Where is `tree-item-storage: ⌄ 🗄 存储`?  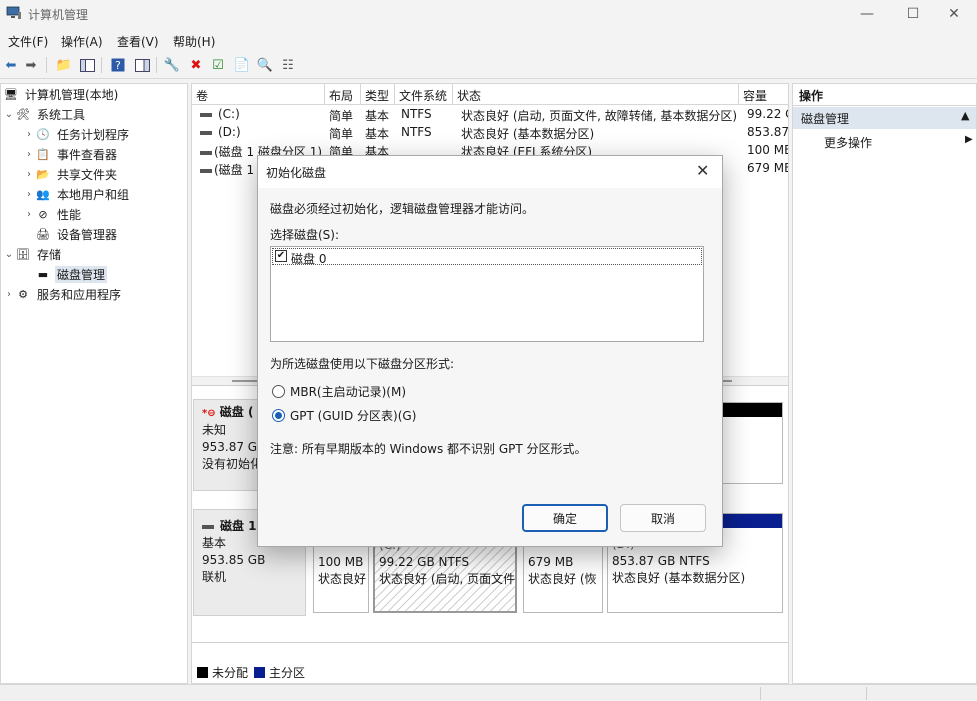 tree-item-storage: ⌄ 🗄 存储 is located at coordinates (33, 254).